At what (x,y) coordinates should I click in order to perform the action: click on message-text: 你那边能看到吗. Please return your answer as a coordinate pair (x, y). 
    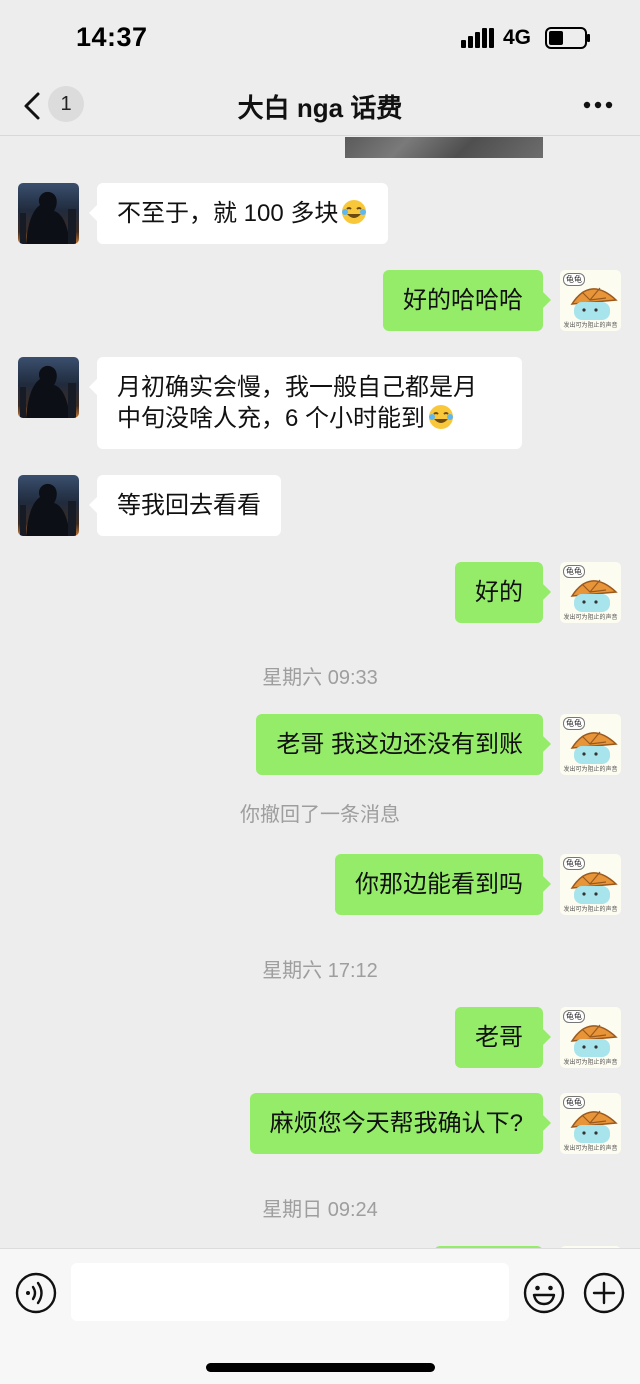
    Looking at the image, I should click on (439, 884).